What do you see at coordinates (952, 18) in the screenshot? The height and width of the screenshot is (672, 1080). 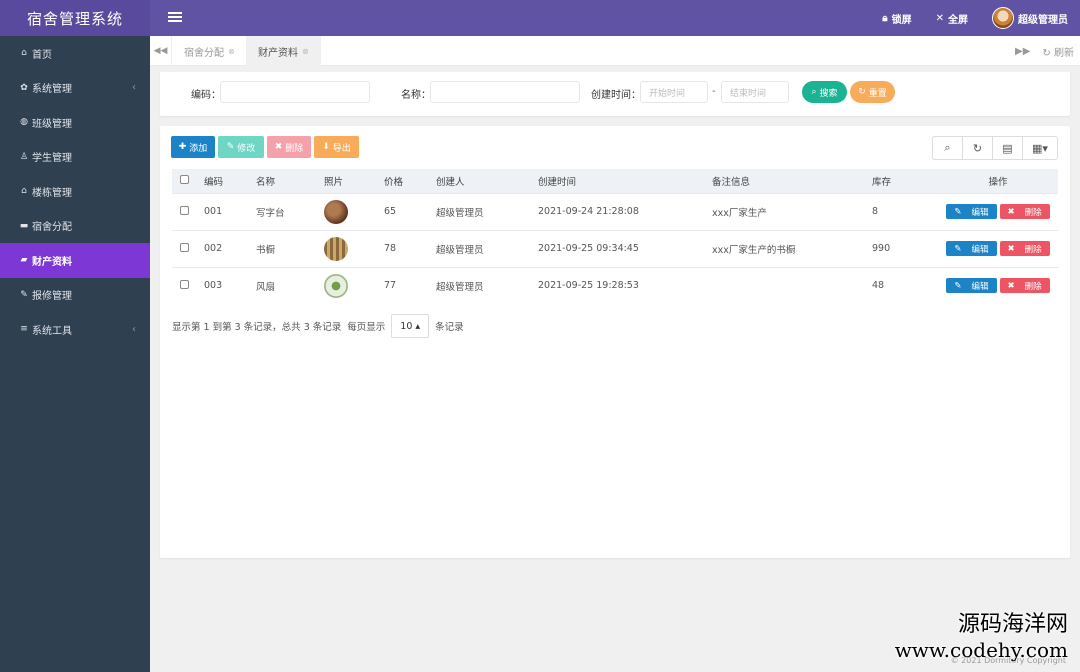 I see `fullscreen-button: ✕ 全屏` at bounding box center [952, 18].